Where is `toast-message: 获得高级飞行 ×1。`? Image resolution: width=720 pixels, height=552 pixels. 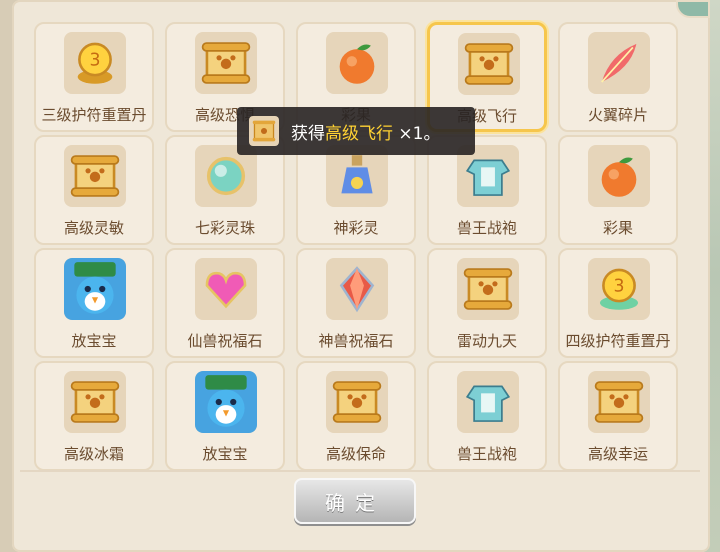 toast-message: 获得高级飞行 ×1。 is located at coordinates (365, 131).